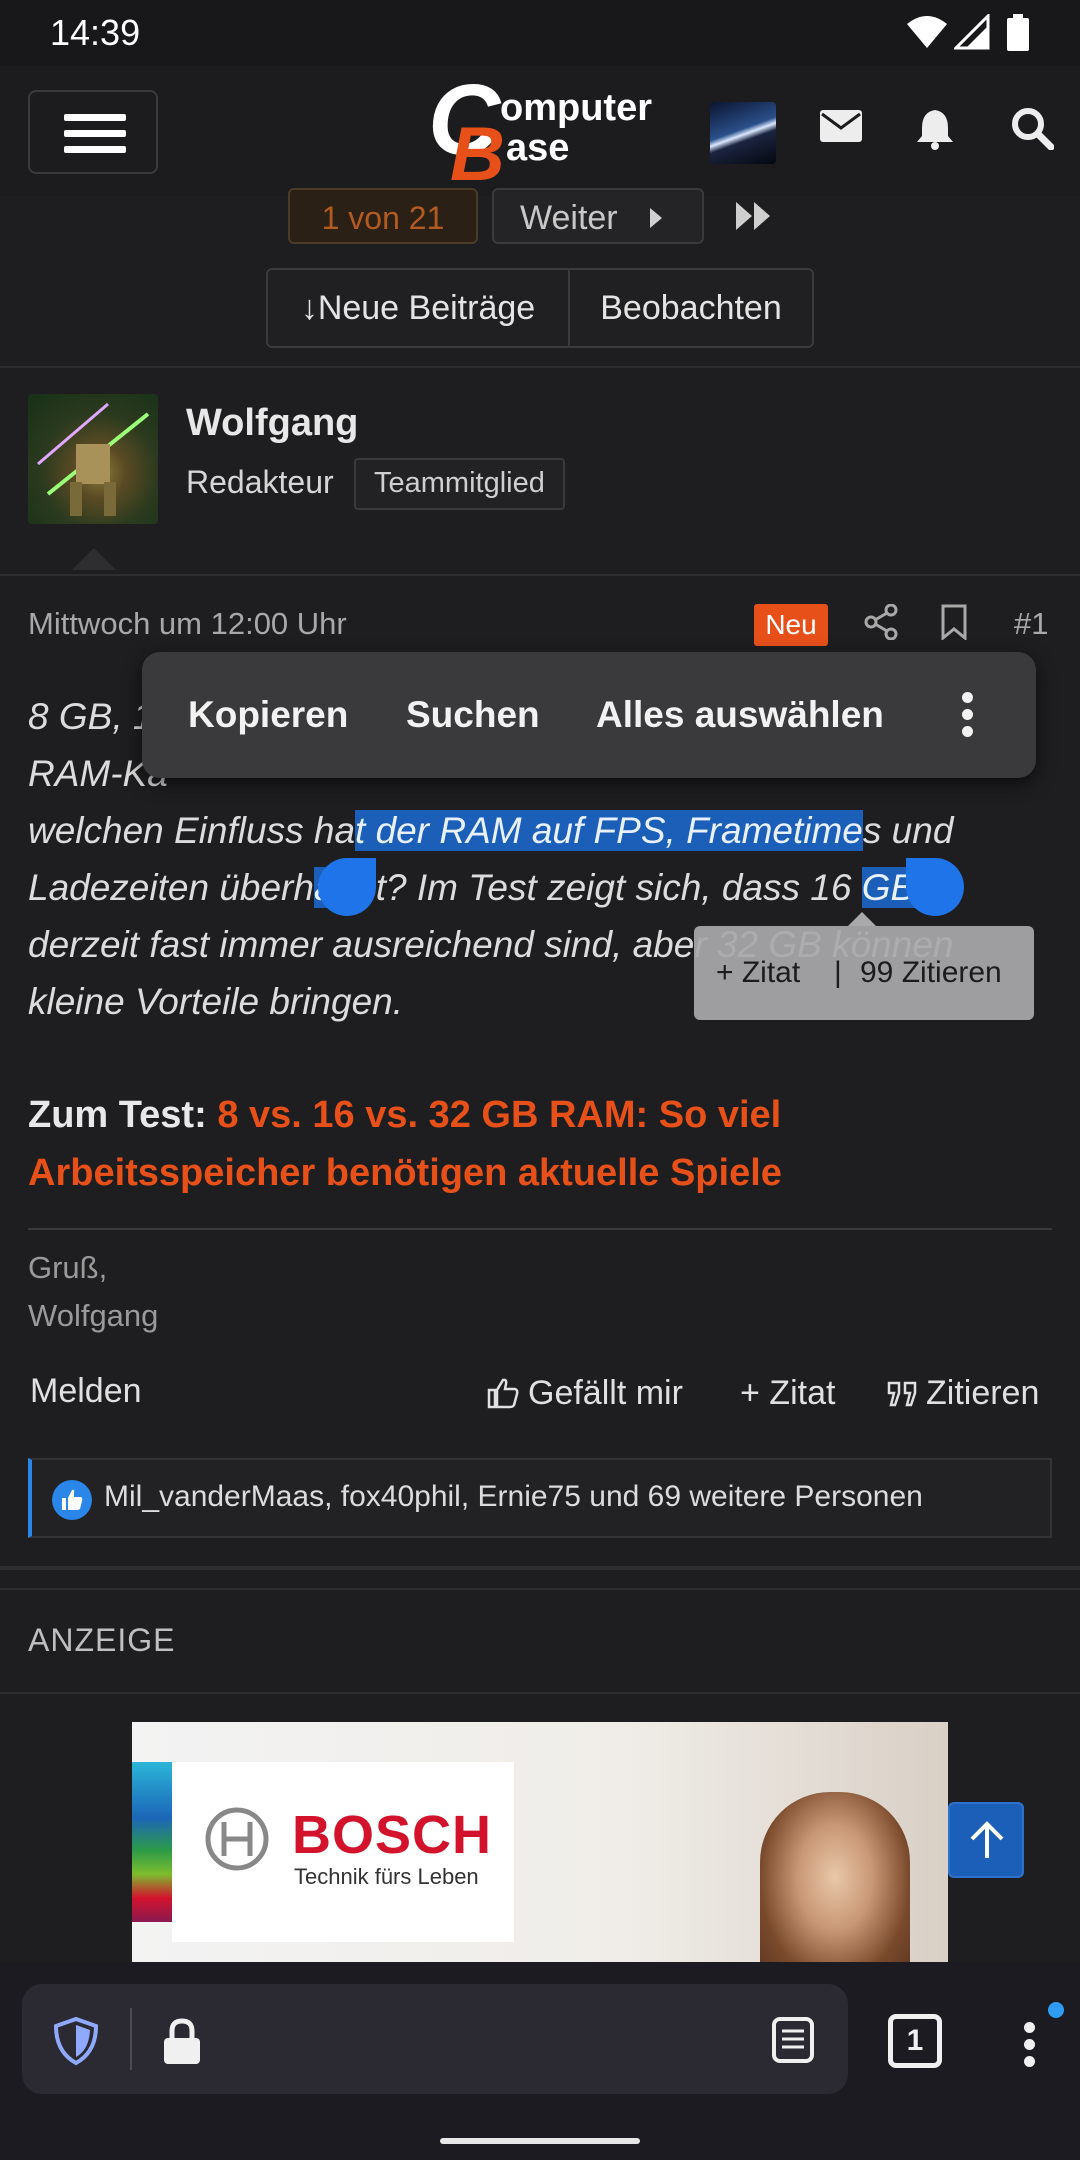 The height and width of the screenshot is (2160, 1080). I want to click on arrow-up-icon, so click(987, 1839).